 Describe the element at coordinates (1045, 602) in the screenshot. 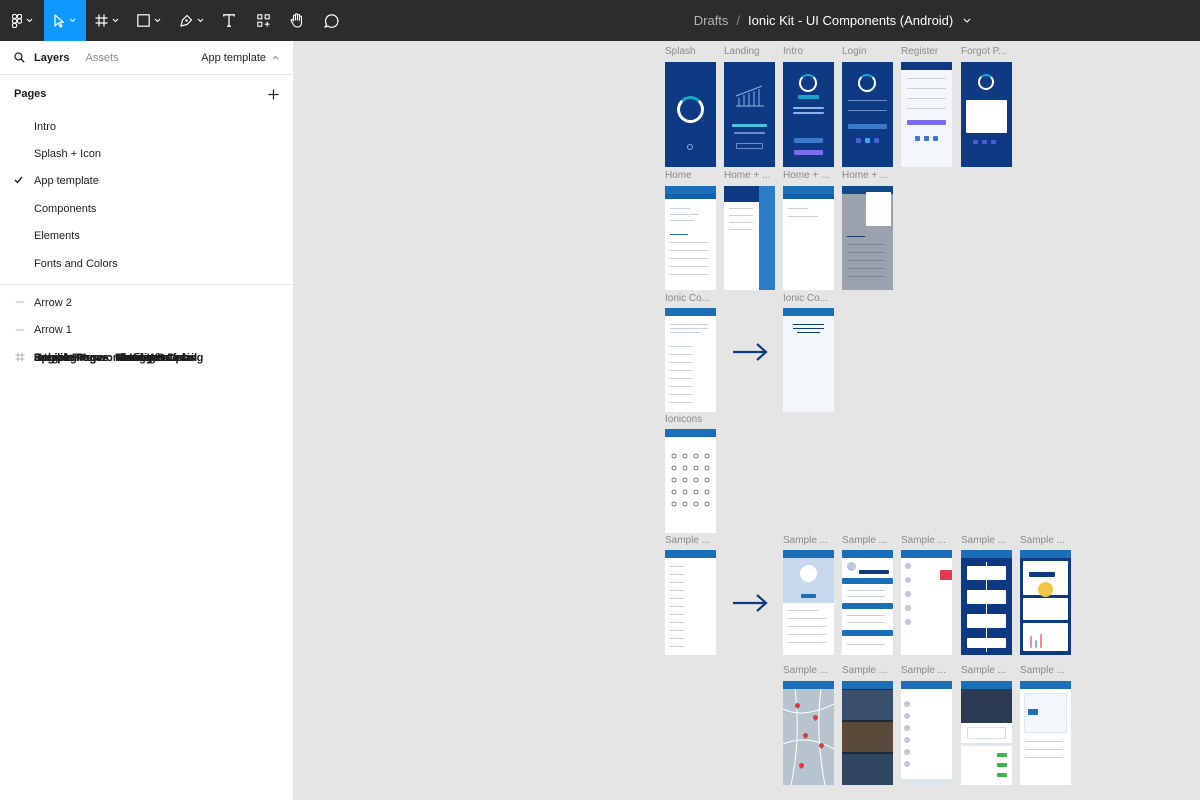

I see `sample-charts-frame-thumbnail` at that location.